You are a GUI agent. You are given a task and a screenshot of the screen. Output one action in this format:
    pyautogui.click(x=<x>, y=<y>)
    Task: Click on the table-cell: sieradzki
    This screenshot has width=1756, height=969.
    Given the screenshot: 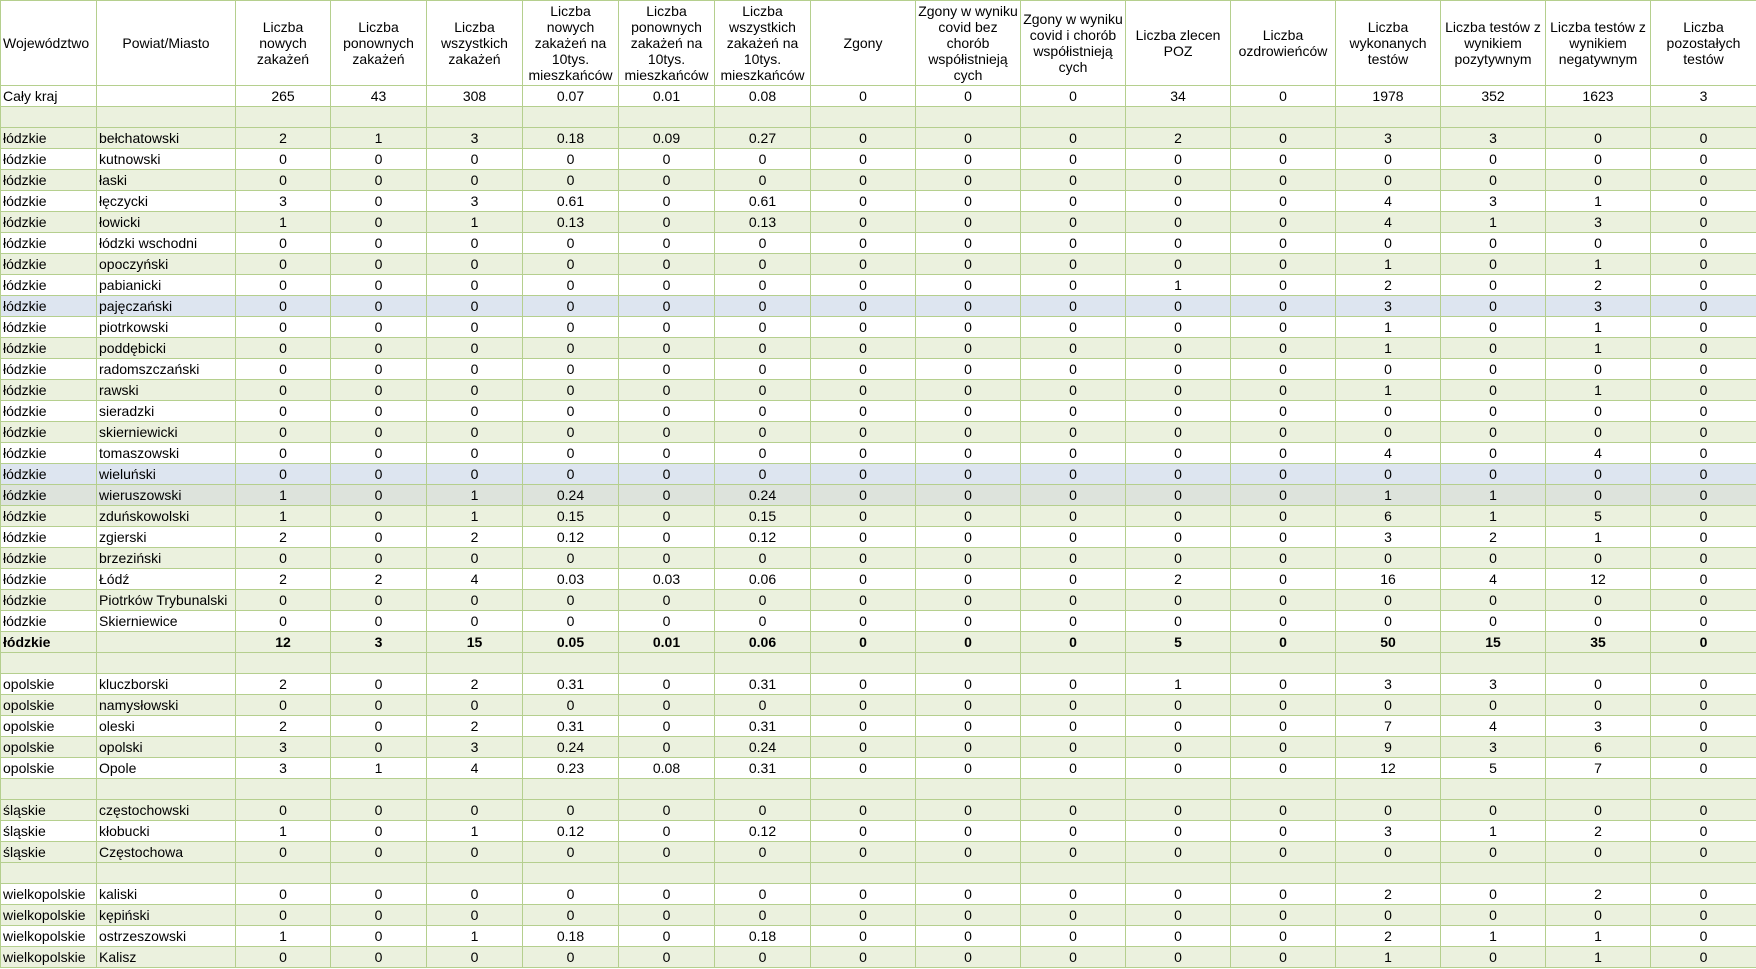 What is the action you would take?
    pyautogui.click(x=166, y=411)
    